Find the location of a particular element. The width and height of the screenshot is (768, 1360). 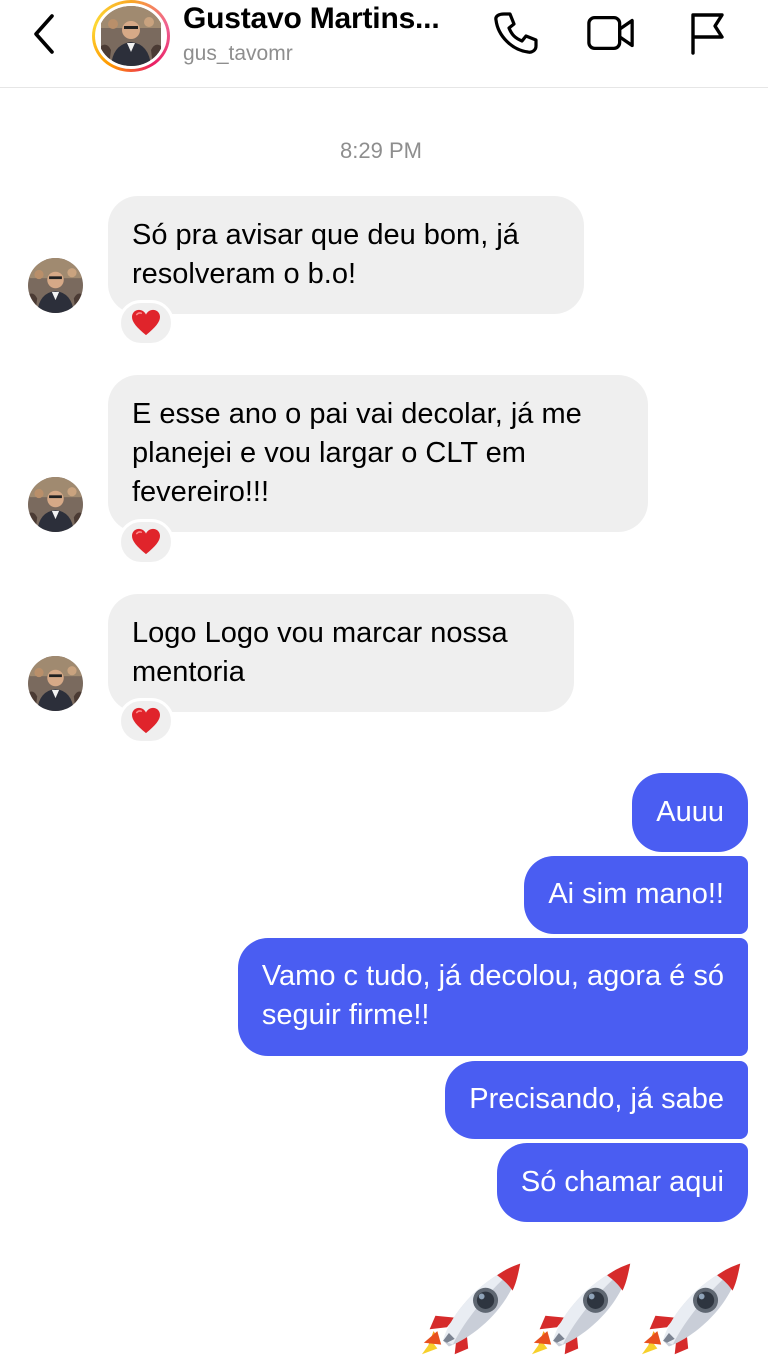

outgoing-message: Precisando, já sabe is located at coordinates (596, 1100).